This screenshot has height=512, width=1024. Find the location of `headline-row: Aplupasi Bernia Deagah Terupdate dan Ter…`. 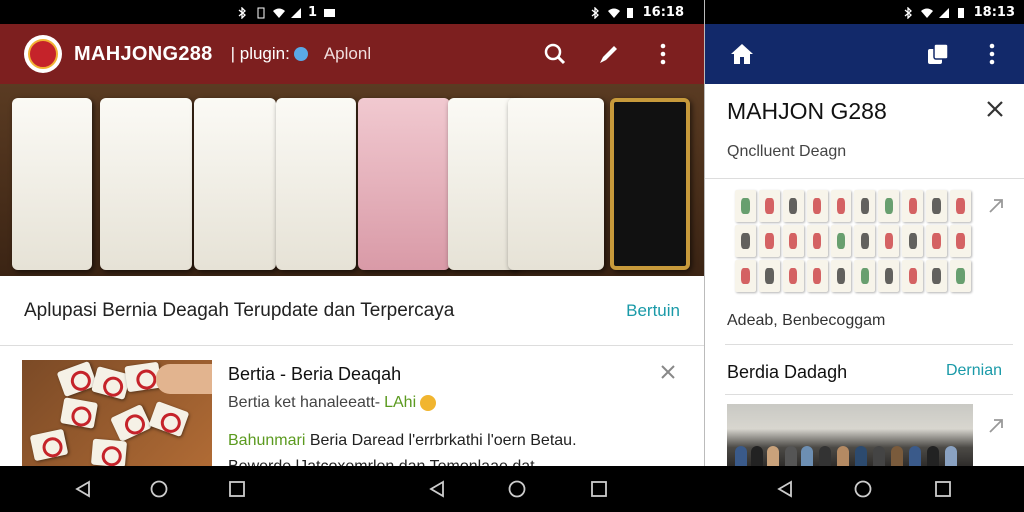

headline-row: Aplupasi Bernia Deagah Terupdate dan Ter… is located at coordinates (352, 311).